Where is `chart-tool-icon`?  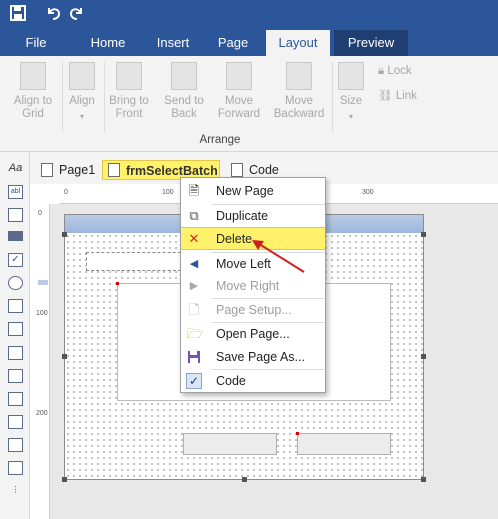
chart-tool-icon is located at coordinates (15, 399).